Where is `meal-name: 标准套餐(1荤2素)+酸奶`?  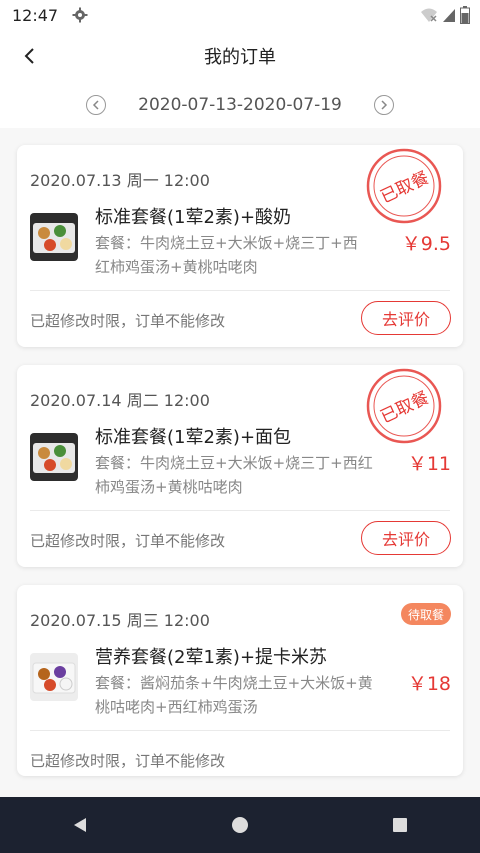
meal-name: 标准套餐(1荤2素)+酸奶 is located at coordinates (193, 217).